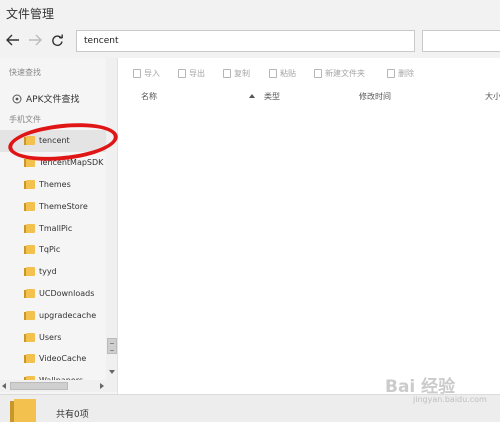  What do you see at coordinates (450, 399) in the screenshot?
I see `watermark-url: jingyan.baidu.com` at bounding box center [450, 399].